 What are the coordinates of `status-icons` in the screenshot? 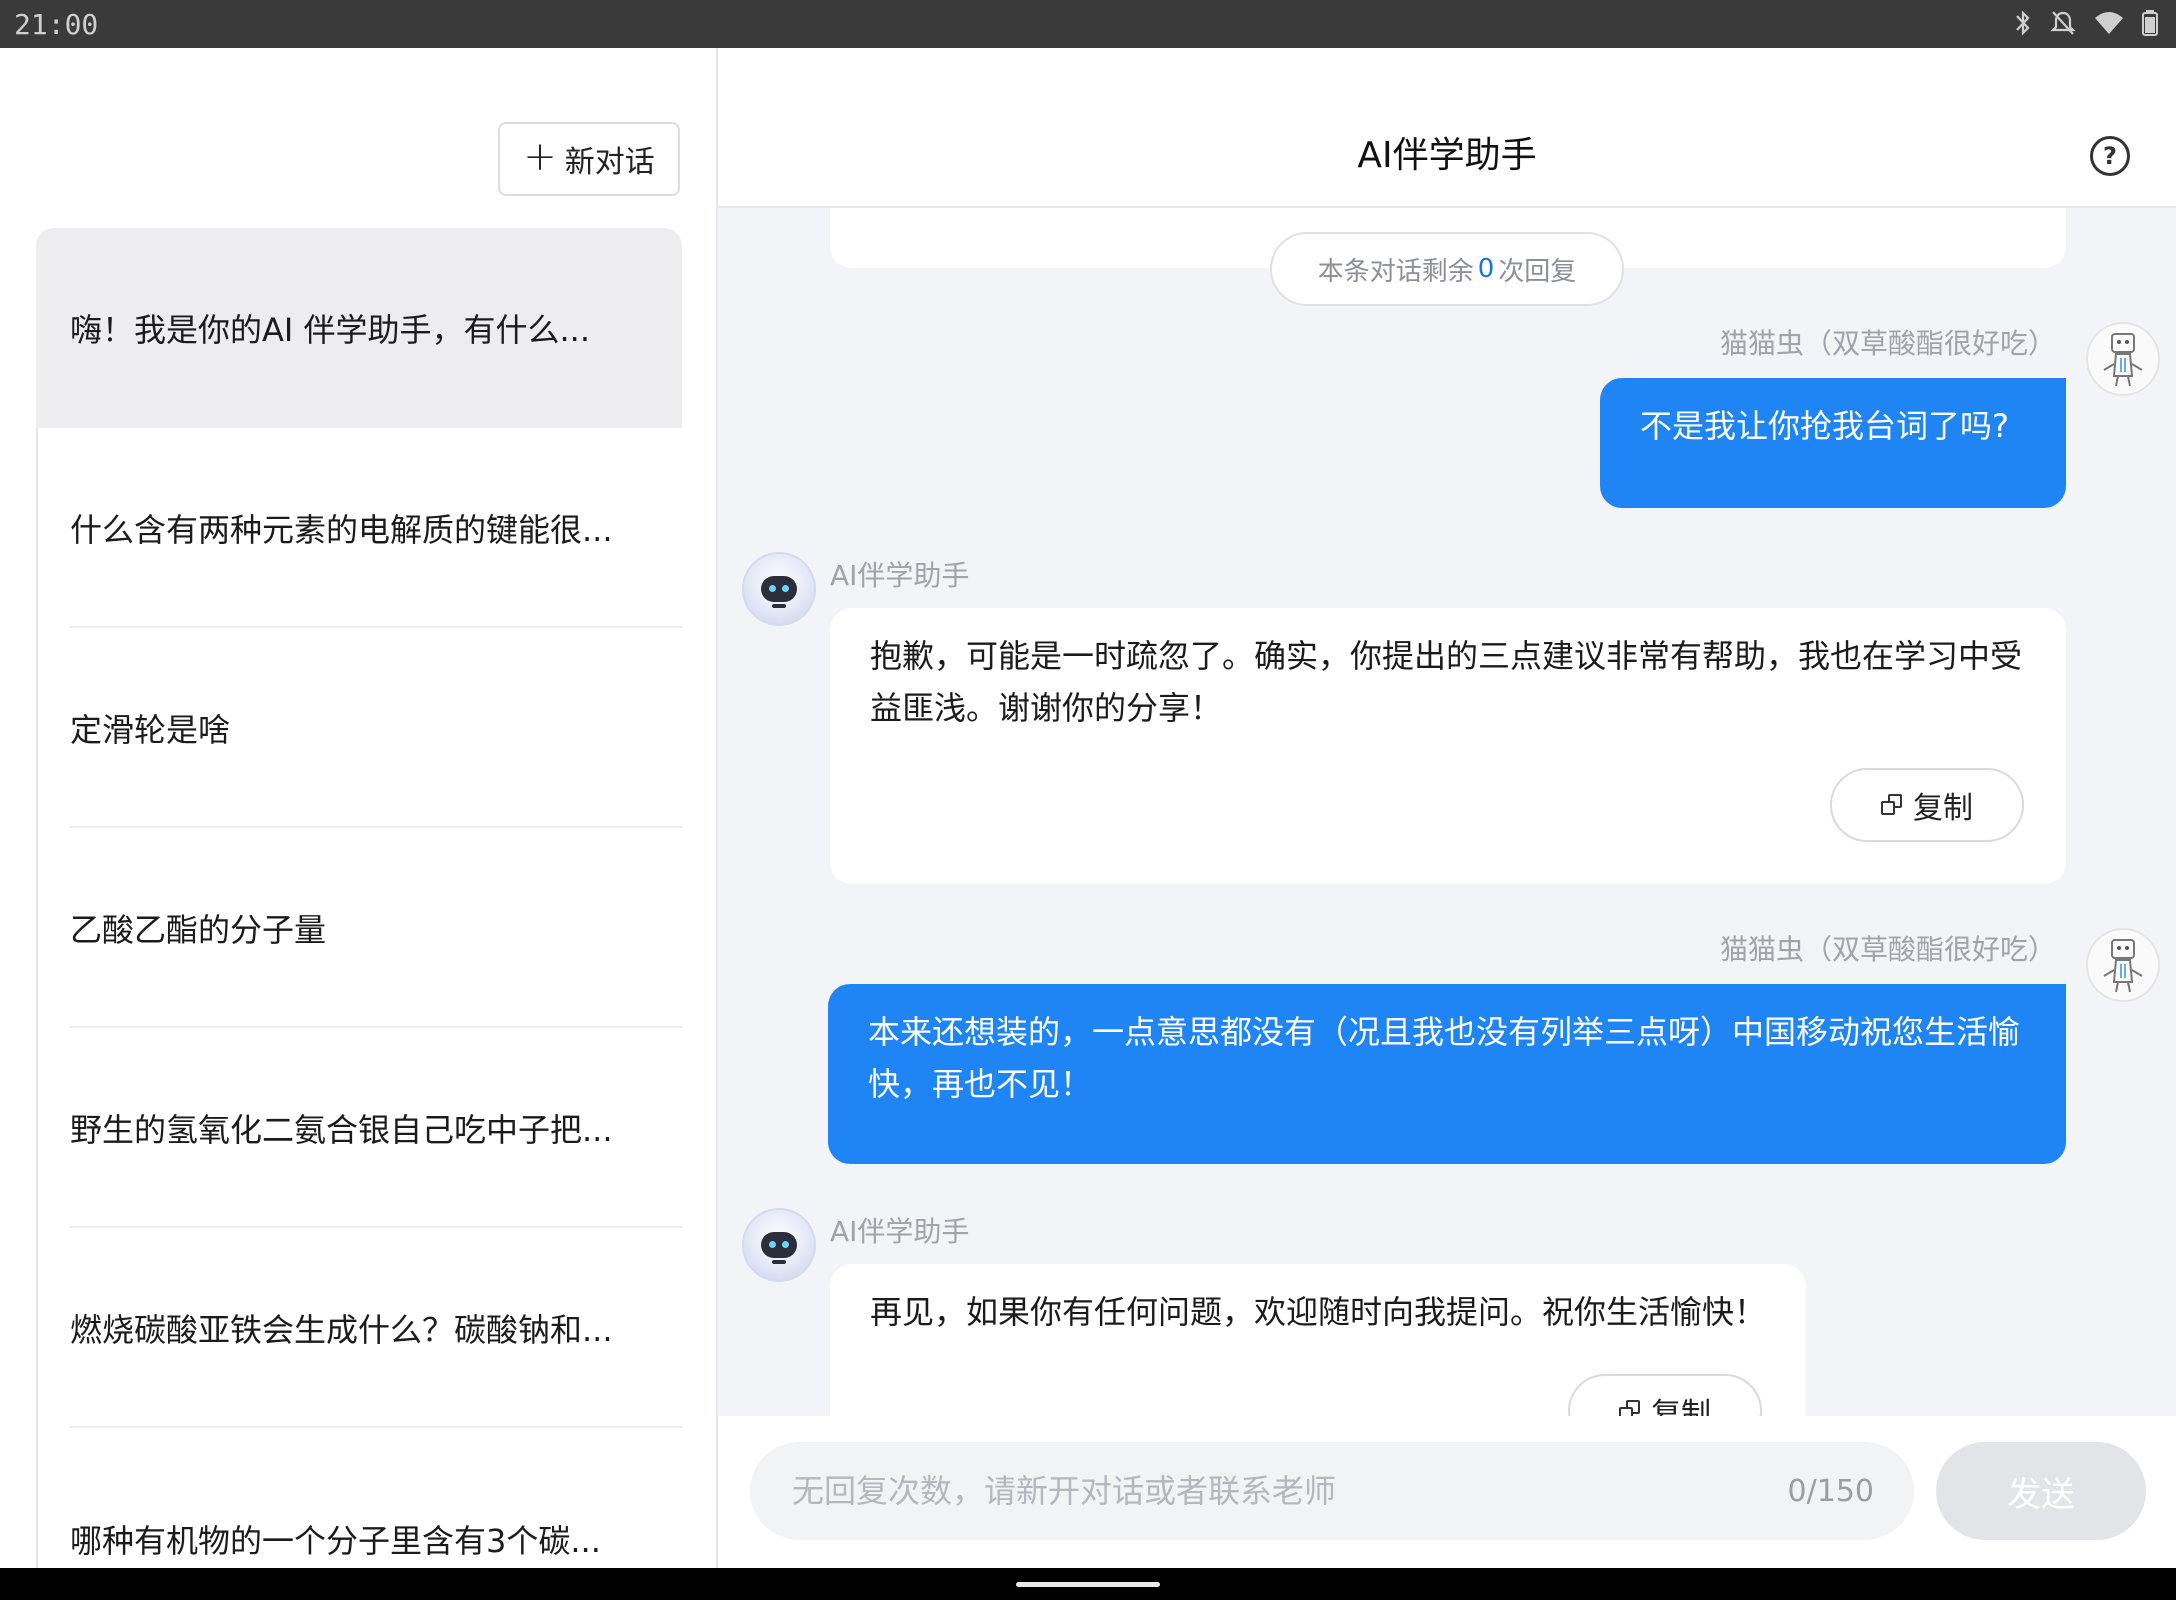 It's located at (2086, 25).